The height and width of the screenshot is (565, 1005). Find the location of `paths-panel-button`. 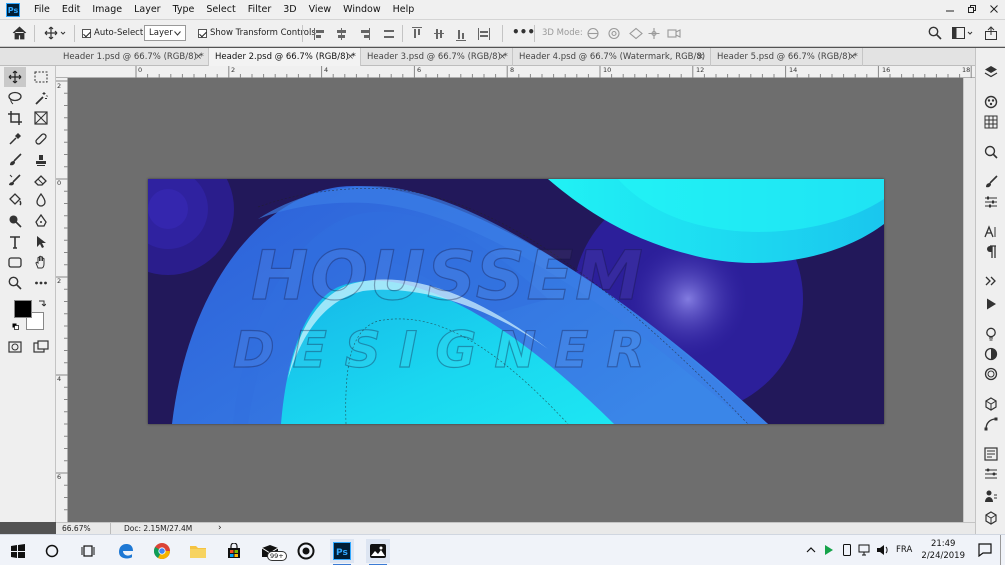

paths-panel-button is located at coordinates (991, 424).